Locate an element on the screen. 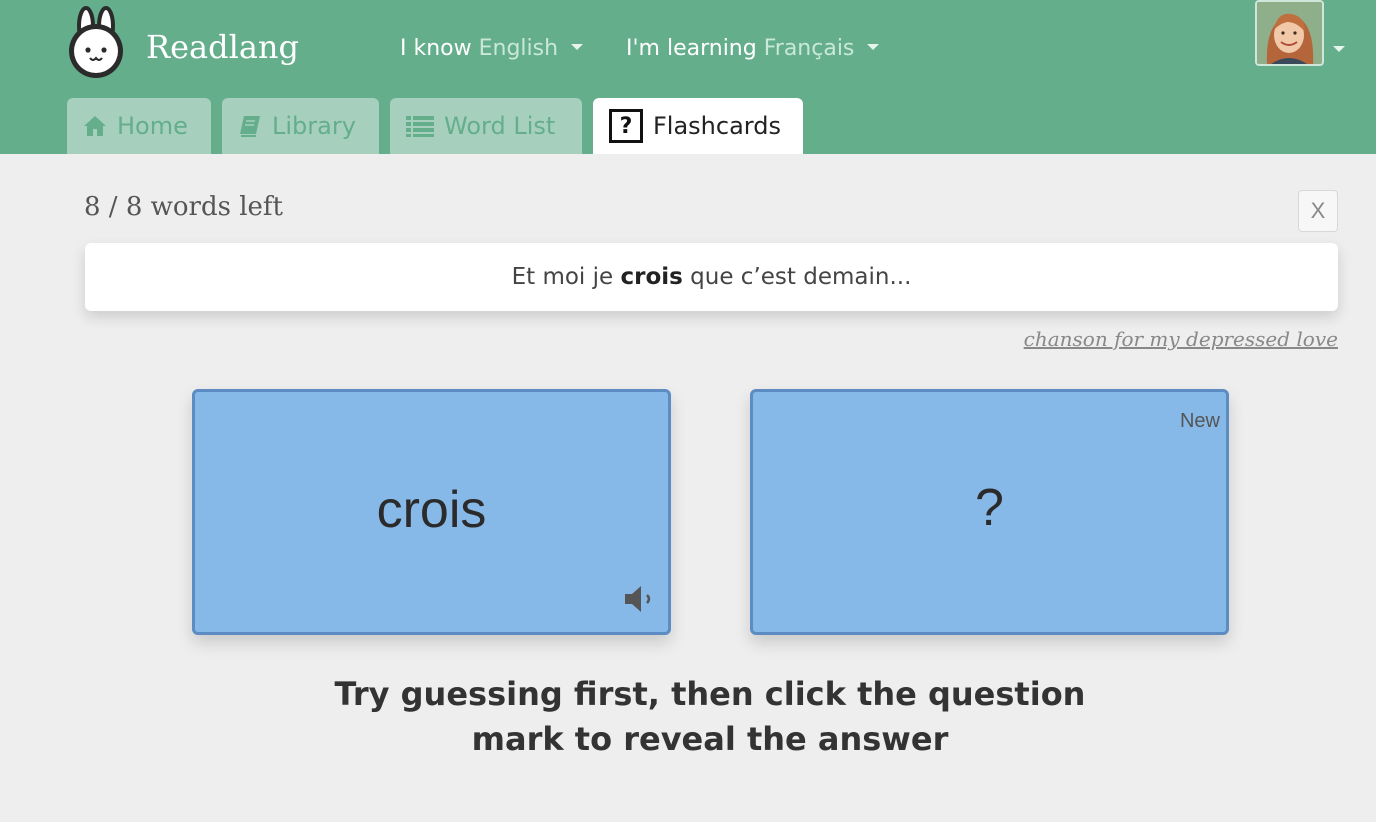  source-text-link: chanson for my depressed love is located at coordinates (1181, 339).